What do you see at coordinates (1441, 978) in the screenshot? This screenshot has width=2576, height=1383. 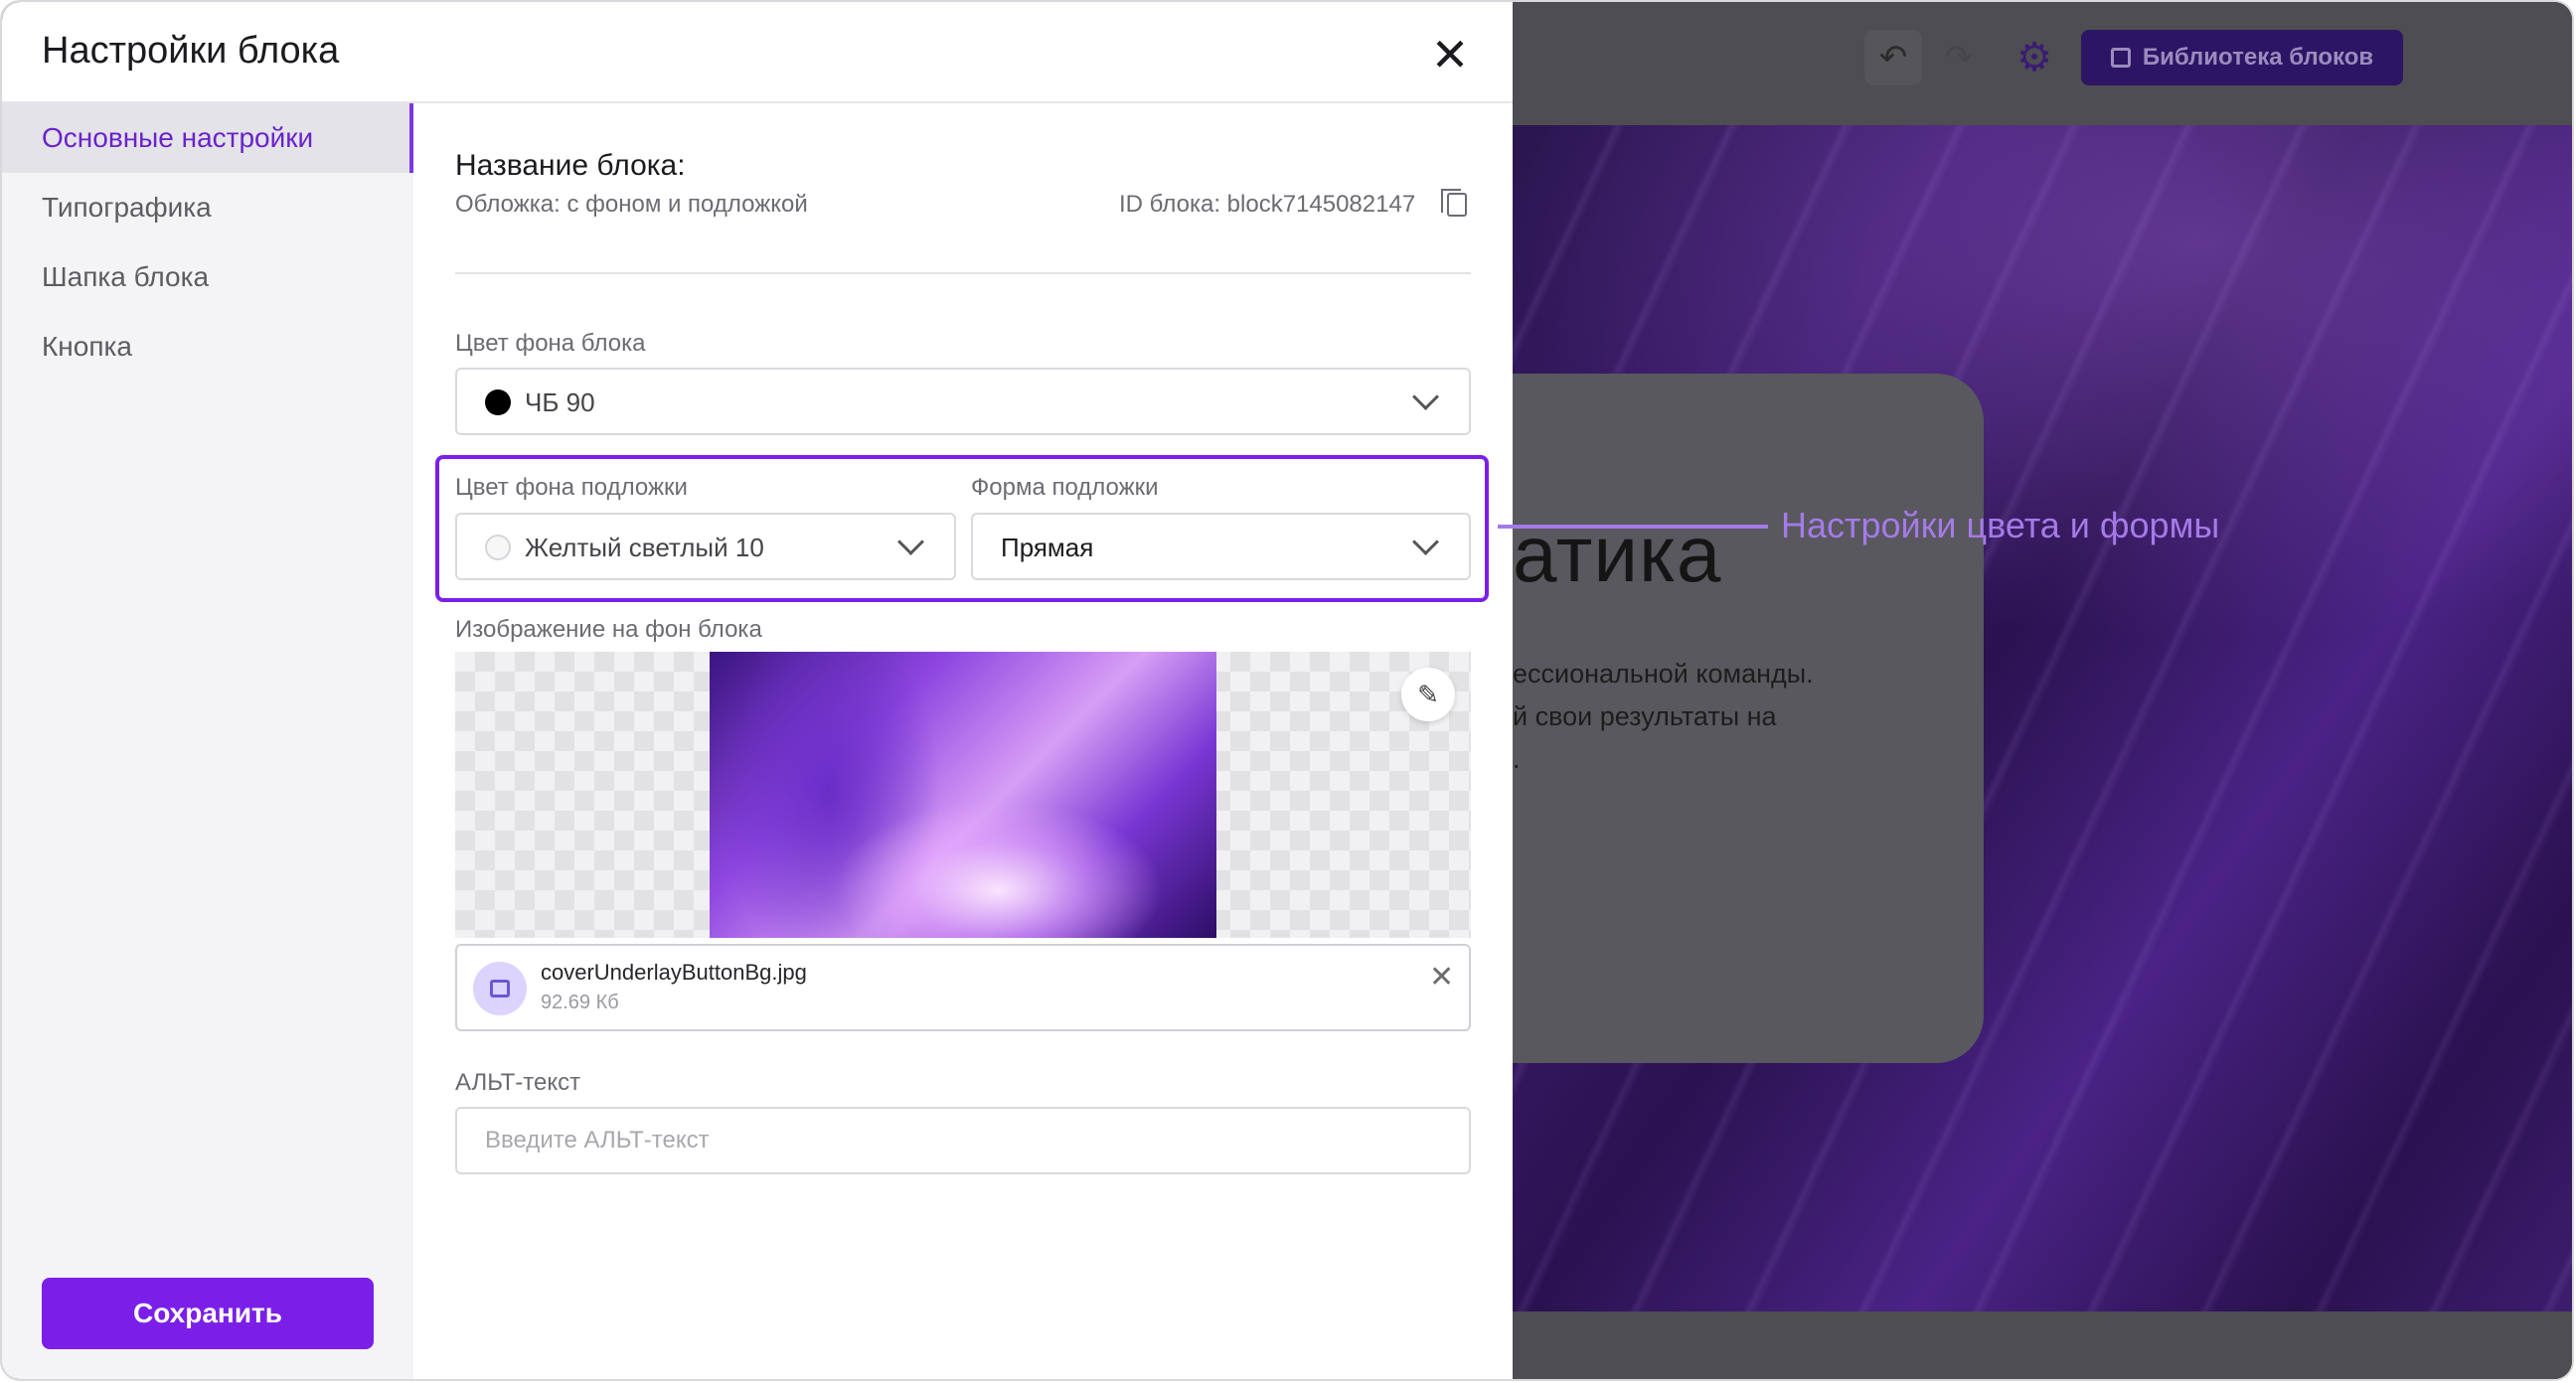 I see `remove-file-icon: ✕` at bounding box center [1441, 978].